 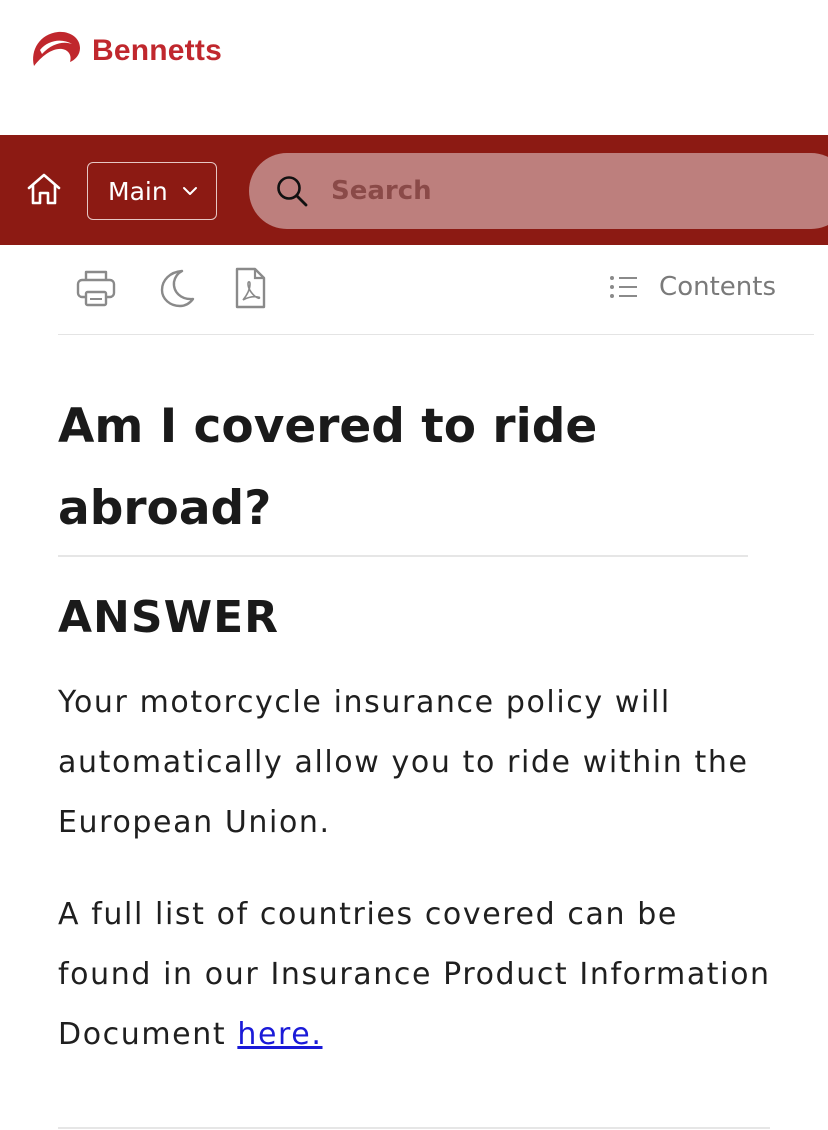 I want to click on home-button, so click(x=44, y=189).